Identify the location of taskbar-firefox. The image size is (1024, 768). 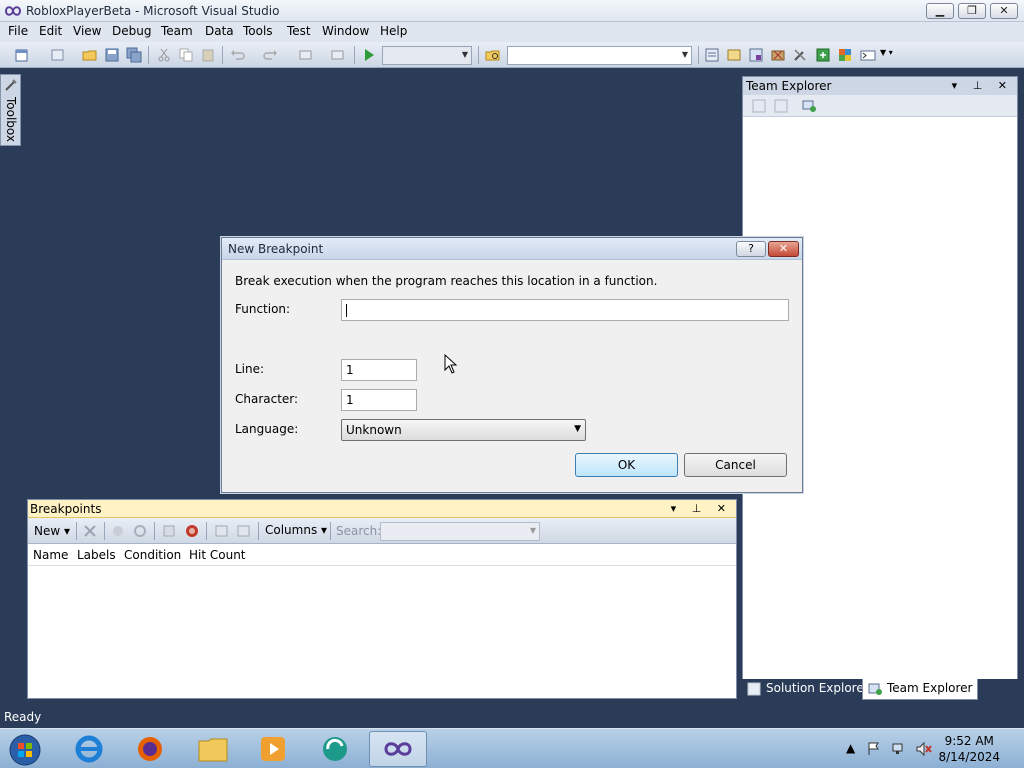
(150, 749).